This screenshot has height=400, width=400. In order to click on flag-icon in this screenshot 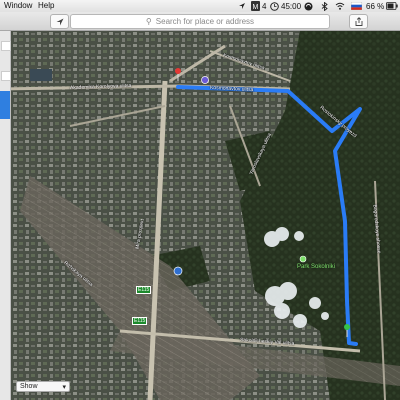, I will do `click(356, 6)`.